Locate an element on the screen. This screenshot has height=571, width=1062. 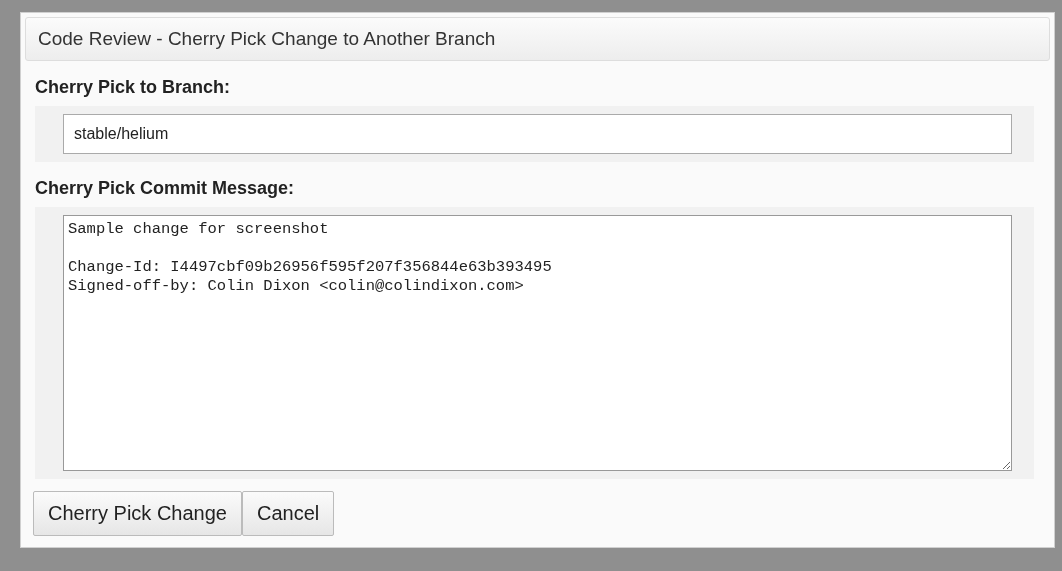
branch-input-field: stable/helium is located at coordinates (537, 134).